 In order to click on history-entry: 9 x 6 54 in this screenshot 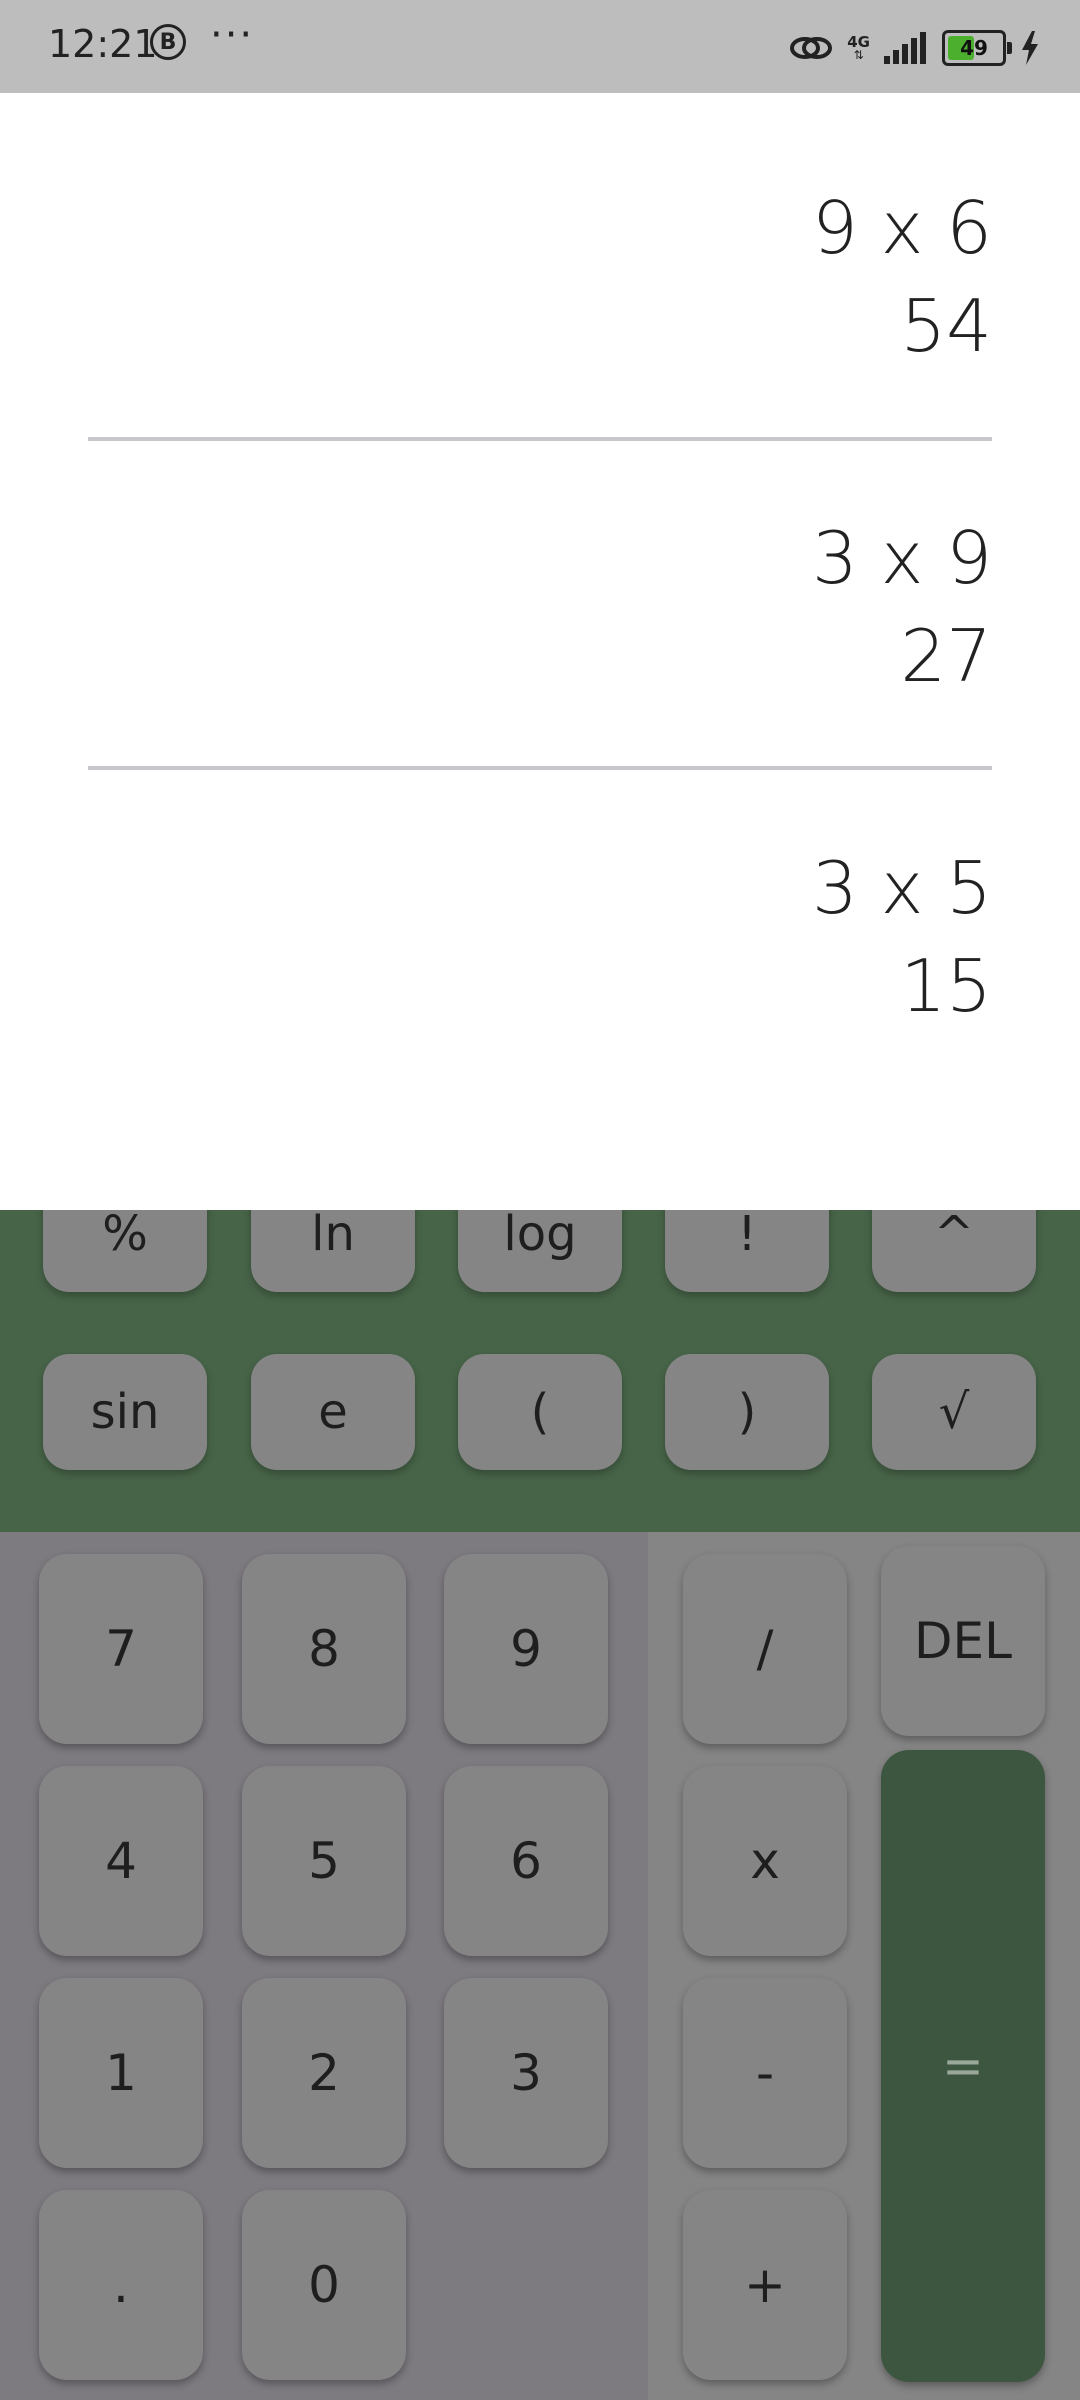, I will do `click(902, 277)`.